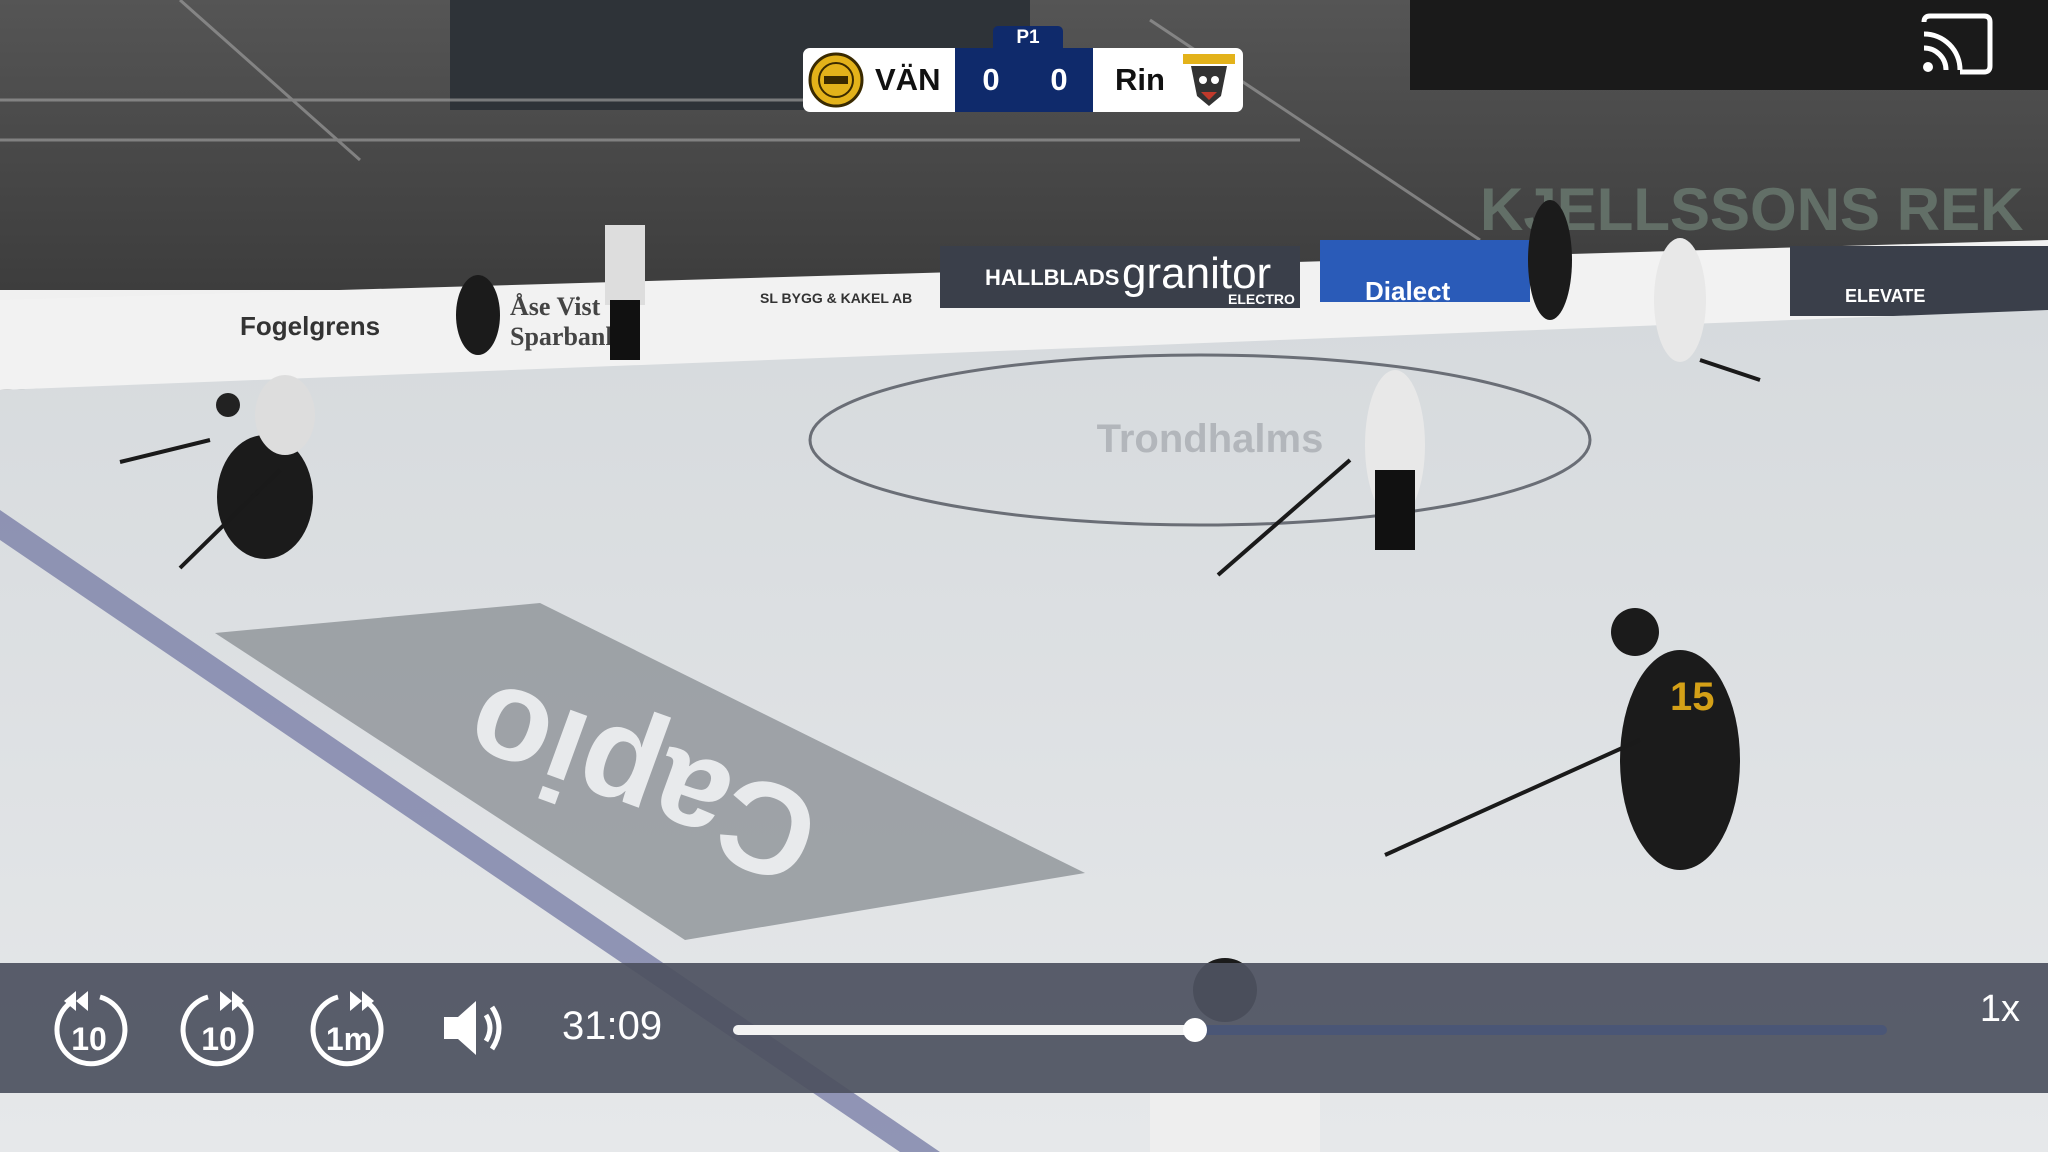 The height and width of the screenshot is (1152, 2048). I want to click on volume-icon, so click(473, 1028).